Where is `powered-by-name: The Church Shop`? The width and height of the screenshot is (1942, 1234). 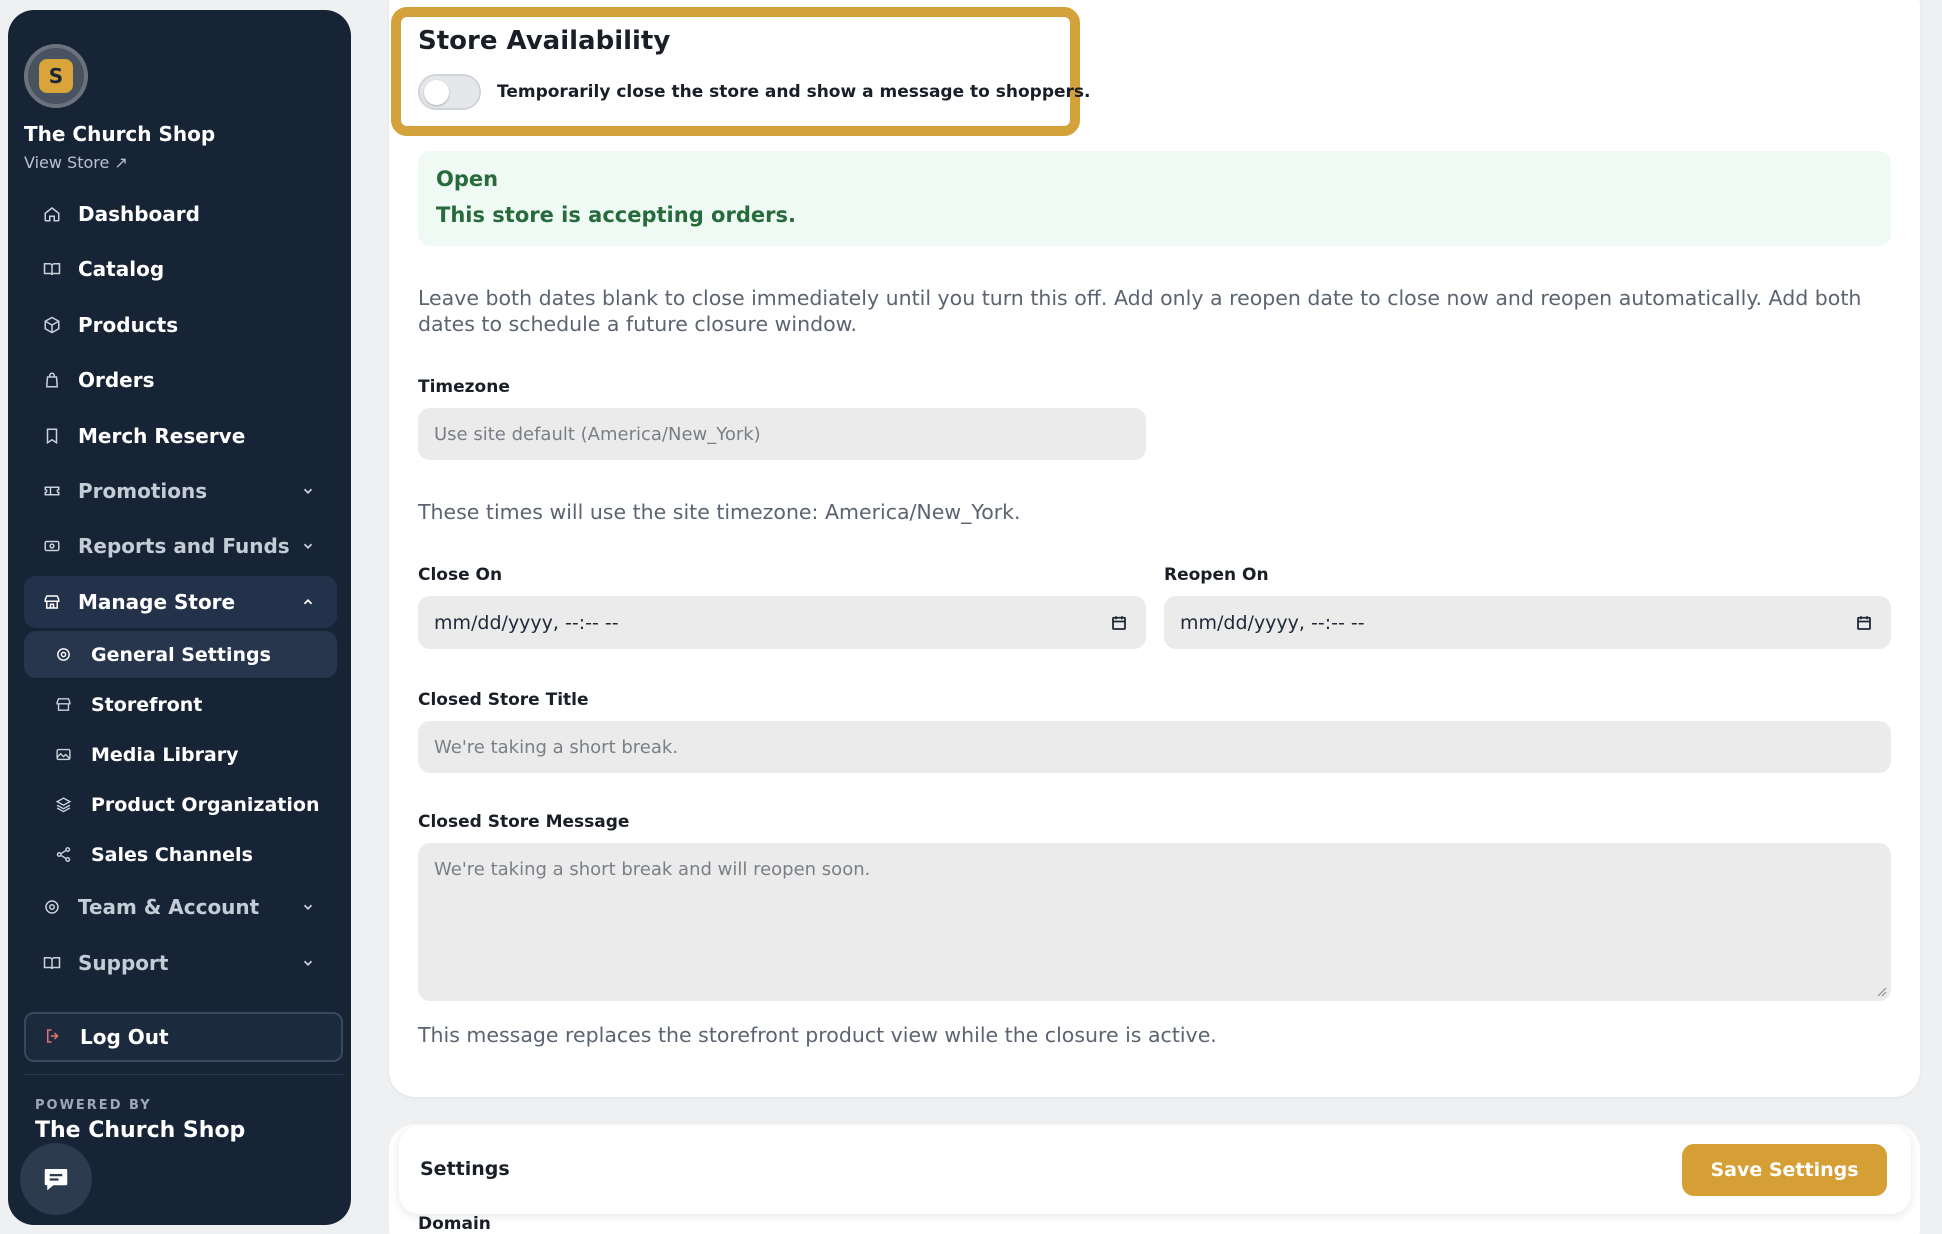 powered-by-name: The Church Shop is located at coordinates (140, 1130).